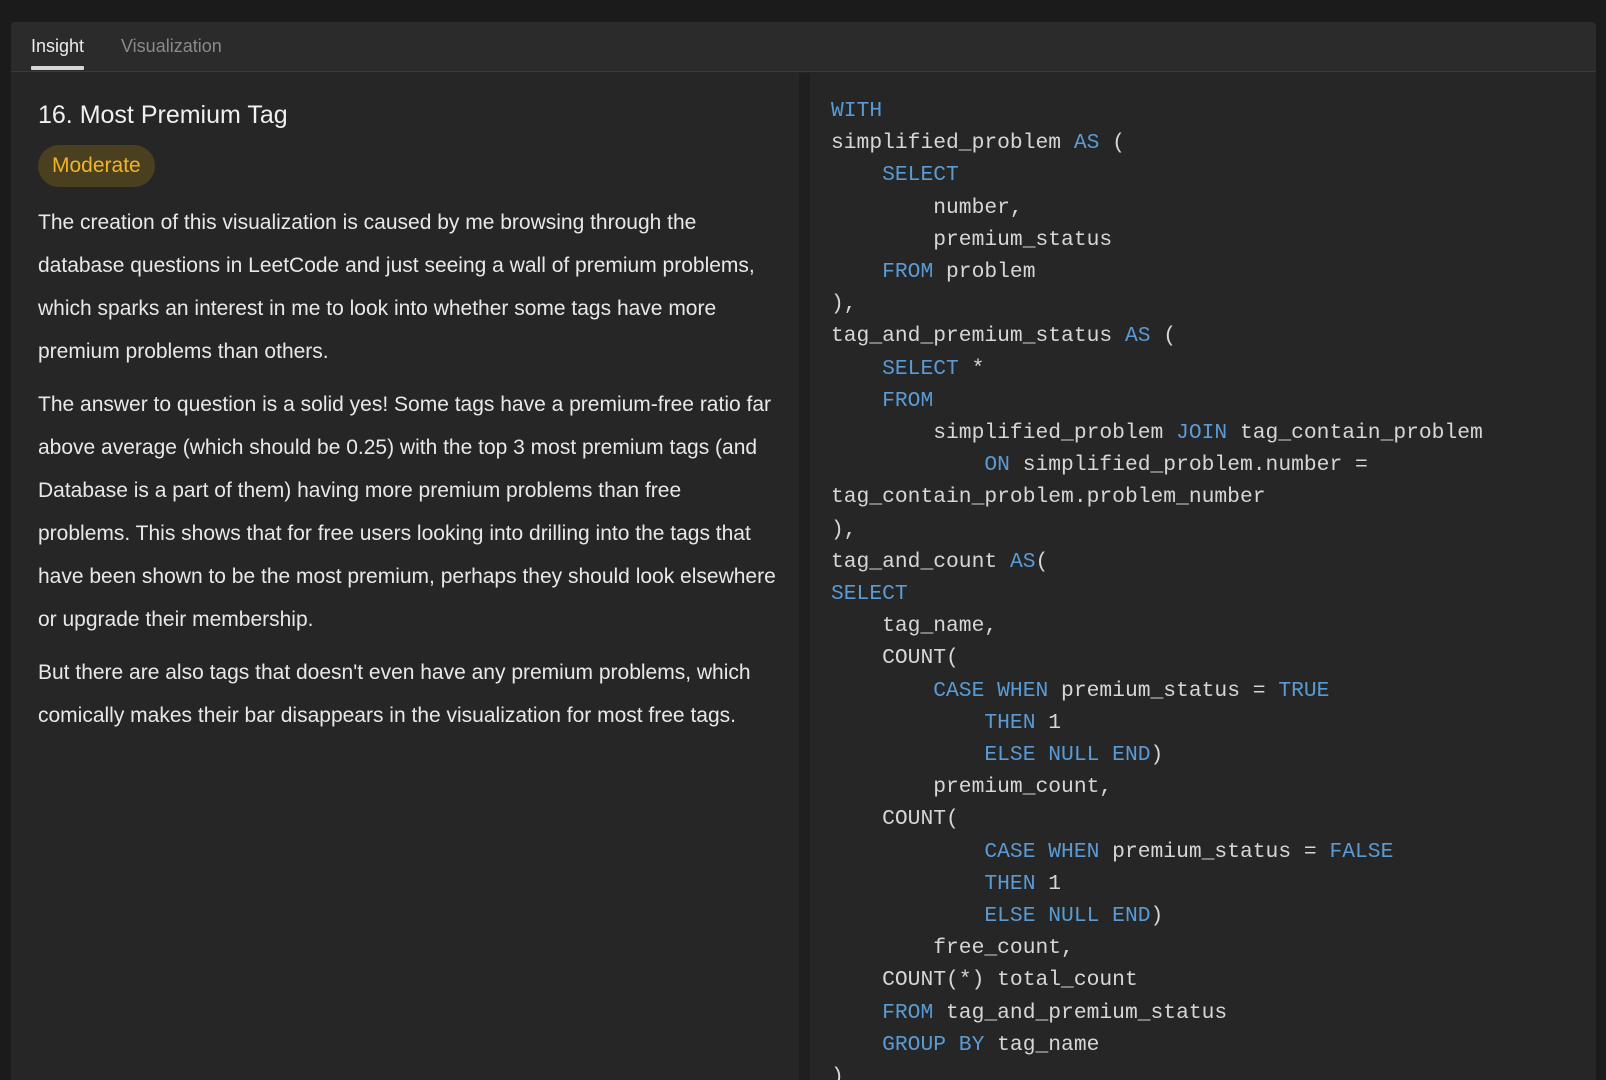 The height and width of the screenshot is (1080, 1606). What do you see at coordinates (1355, 433) in the screenshot?
I see `code-text: tag_contain_problem` at bounding box center [1355, 433].